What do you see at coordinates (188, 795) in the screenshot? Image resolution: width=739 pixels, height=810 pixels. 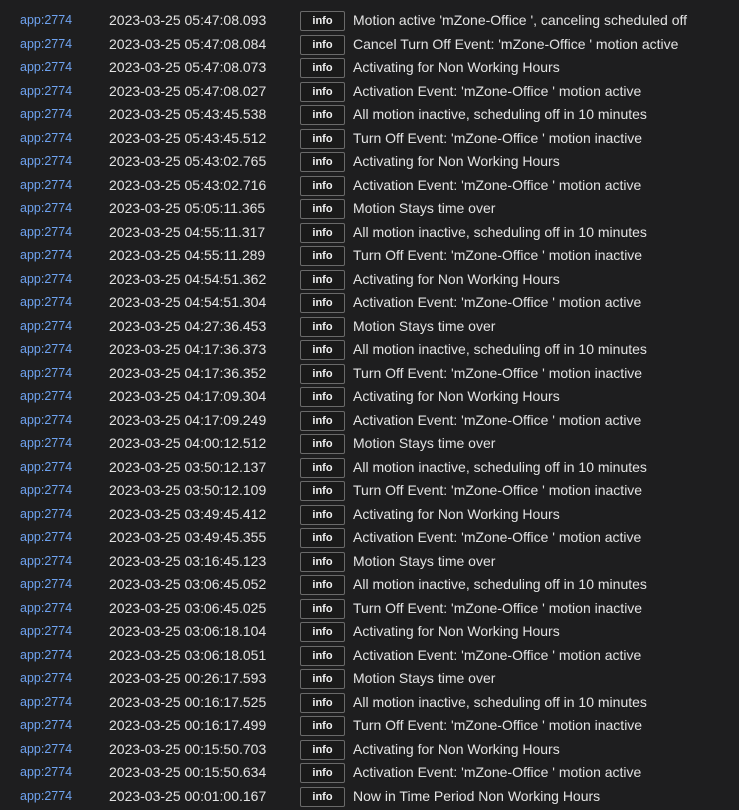 I see `log-timestamp: 2023-03-25 00:01:00.167` at bounding box center [188, 795].